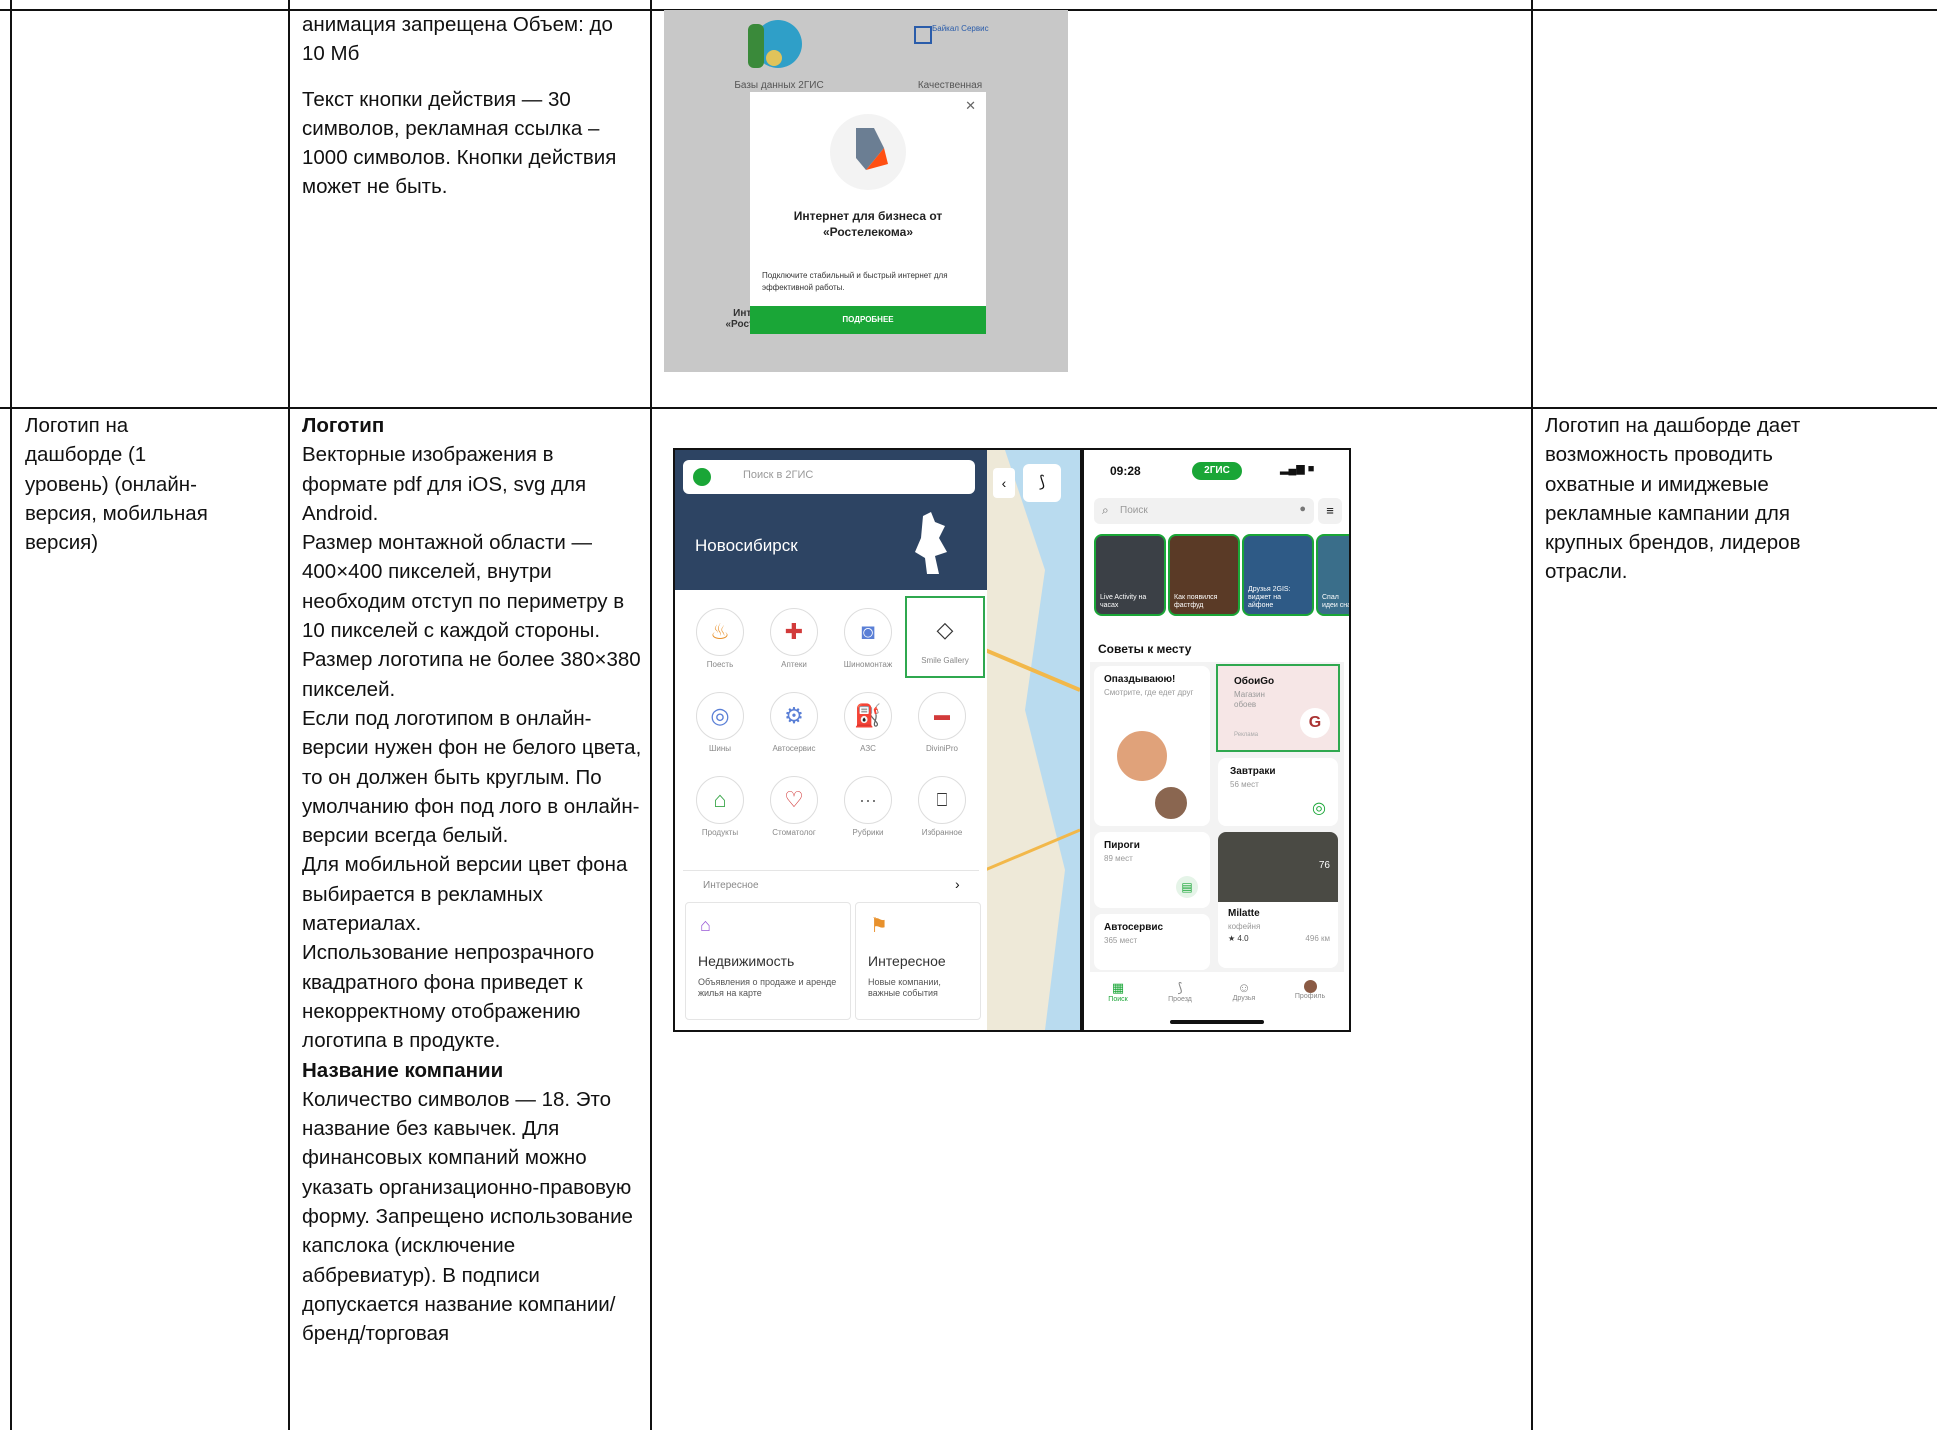  Describe the element at coordinates (868, 664) in the screenshot. I see `category-label: Шиномонтаж` at that location.